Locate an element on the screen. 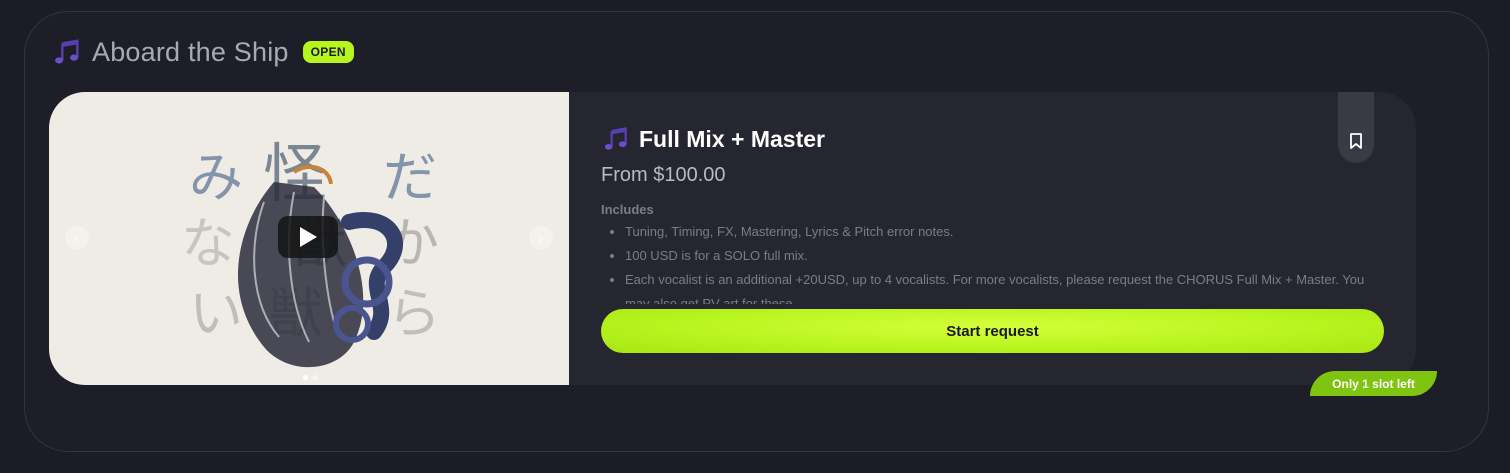 The height and width of the screenshot is (473, 1510). play-button is located at coordinates (308, 237).